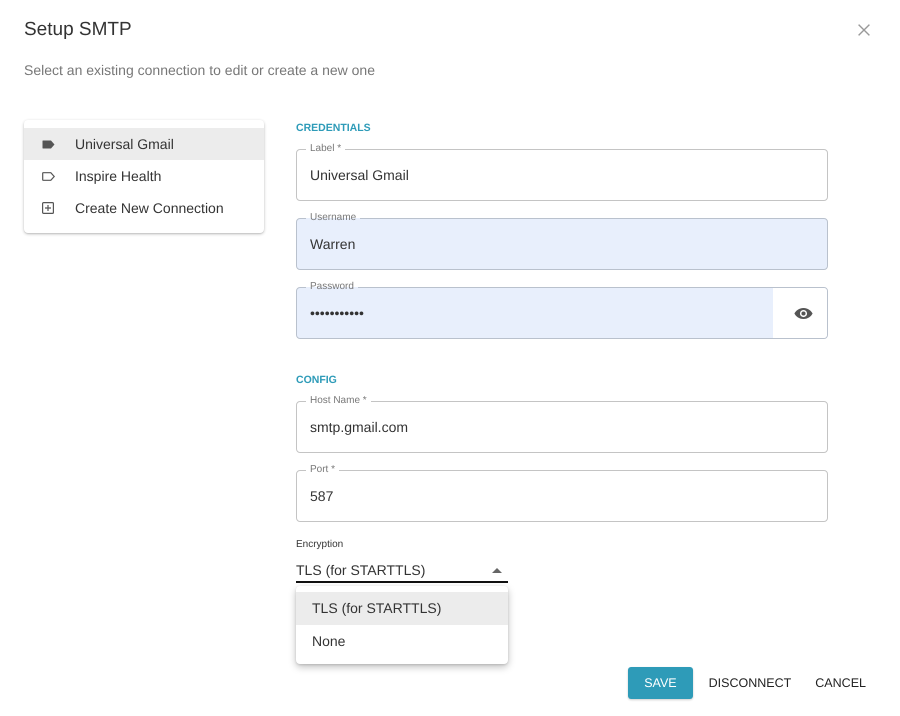  I want to click on eye-icon, so click(803, 313).